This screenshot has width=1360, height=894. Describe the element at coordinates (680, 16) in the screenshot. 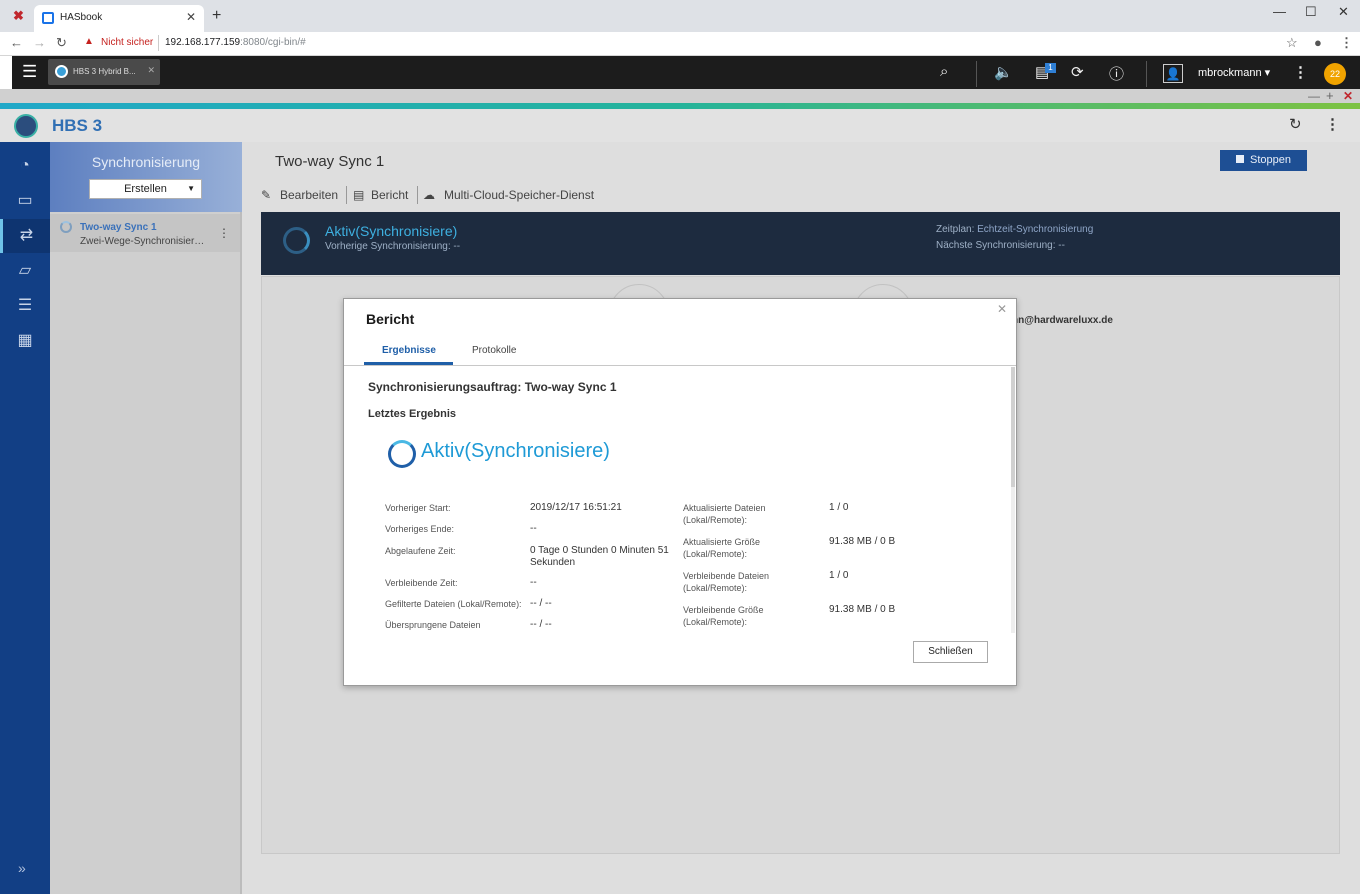

I see `browser-tab-strip` at that location.